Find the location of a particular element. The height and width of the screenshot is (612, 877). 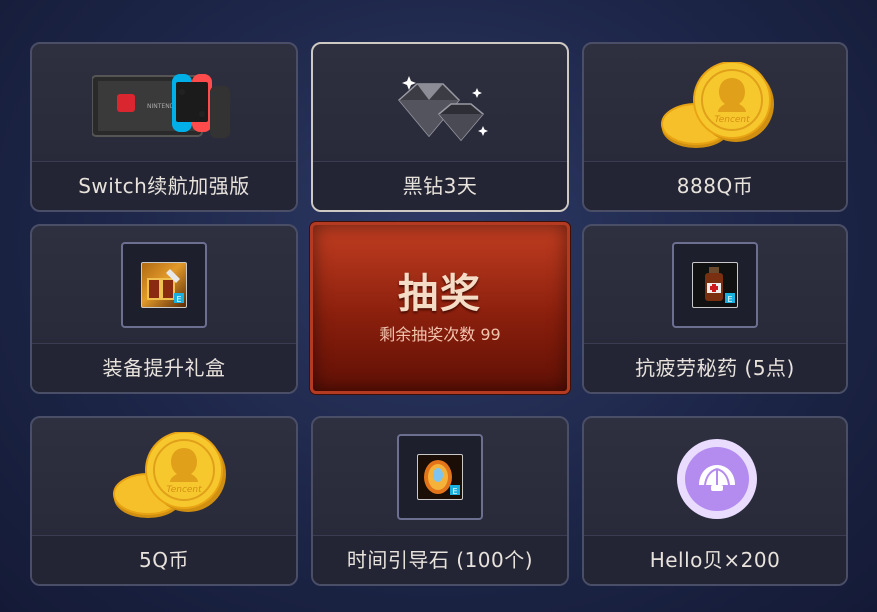

prize-label: 时间引导石 (100个) is located at coordinates (440, 560).